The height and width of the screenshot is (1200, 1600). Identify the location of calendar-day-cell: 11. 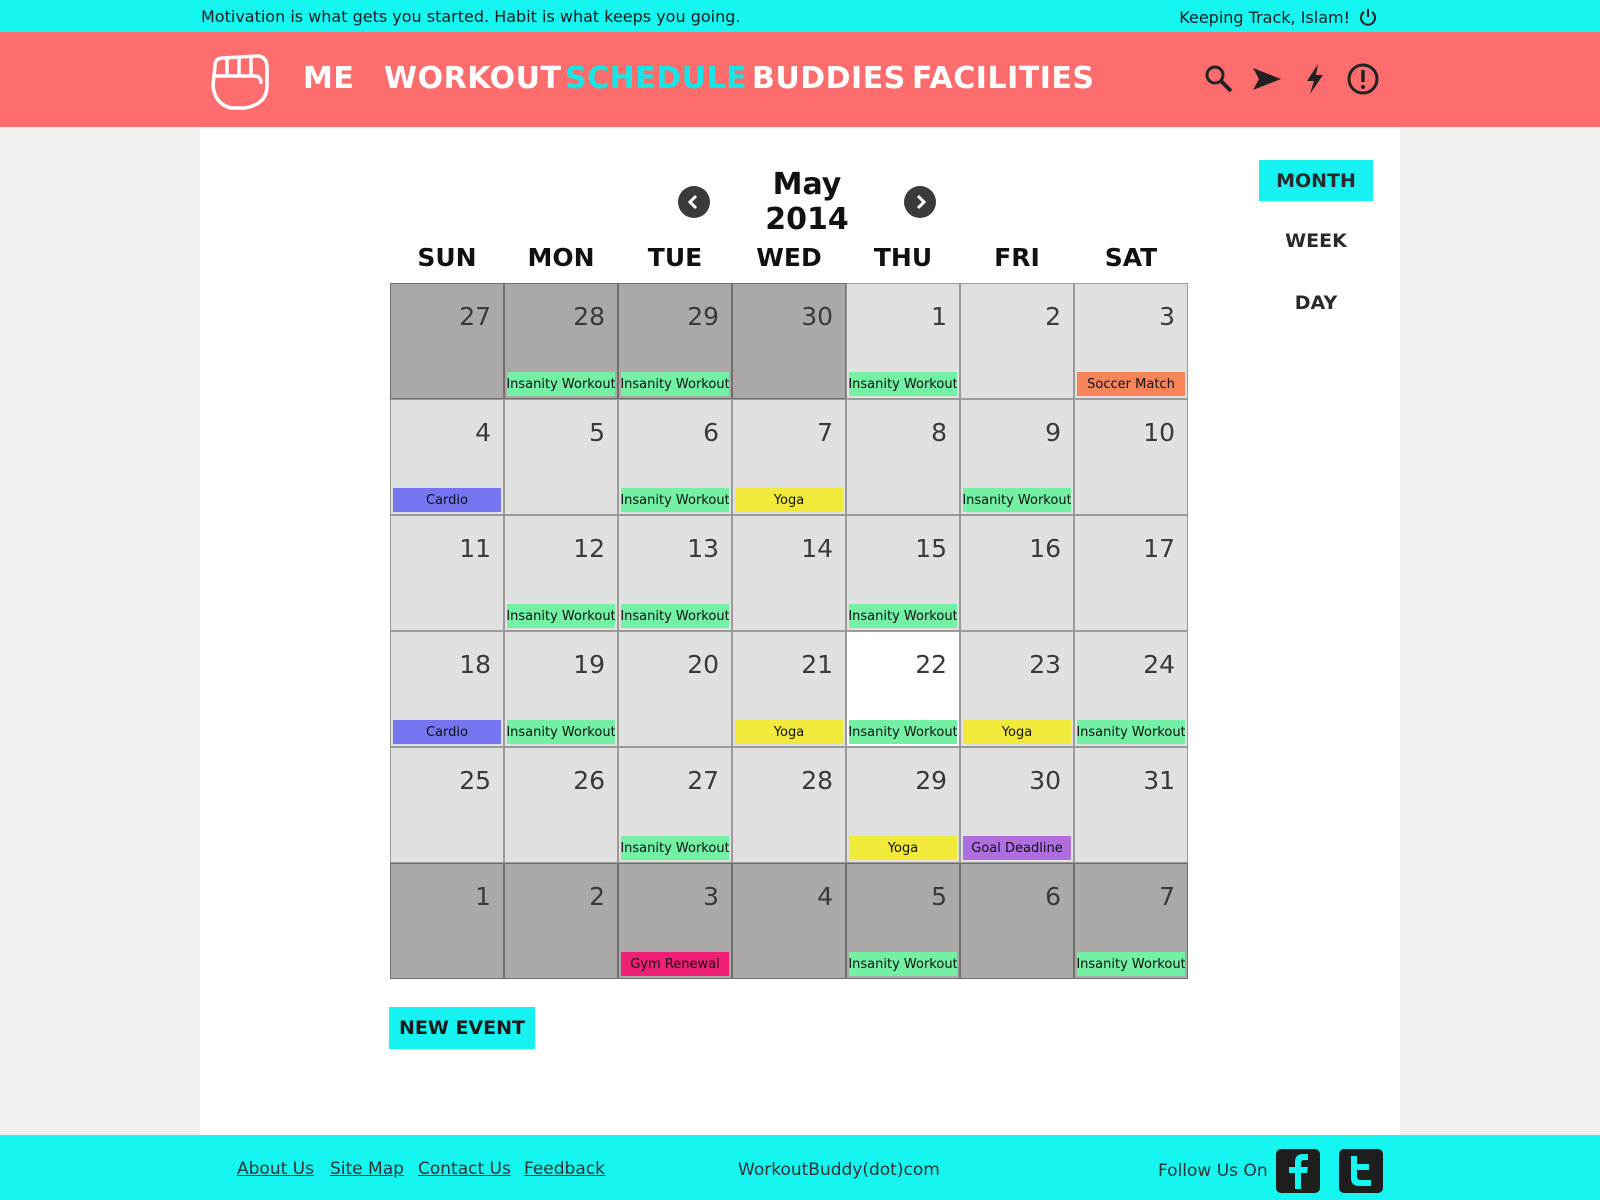
(447, 573).